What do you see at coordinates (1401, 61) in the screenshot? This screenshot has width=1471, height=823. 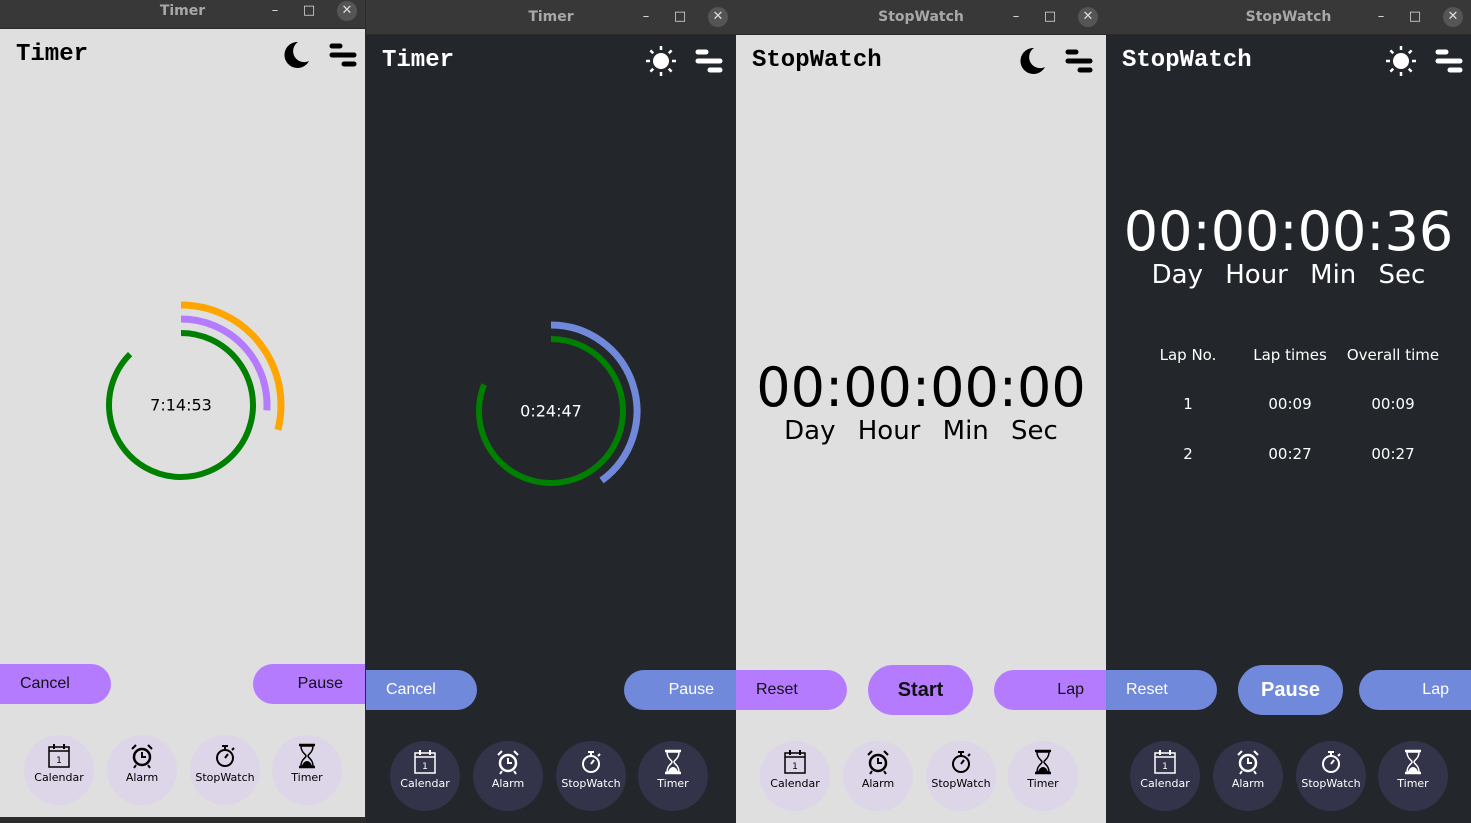 I see `sun-icon` at bounding box center [1401, 61].